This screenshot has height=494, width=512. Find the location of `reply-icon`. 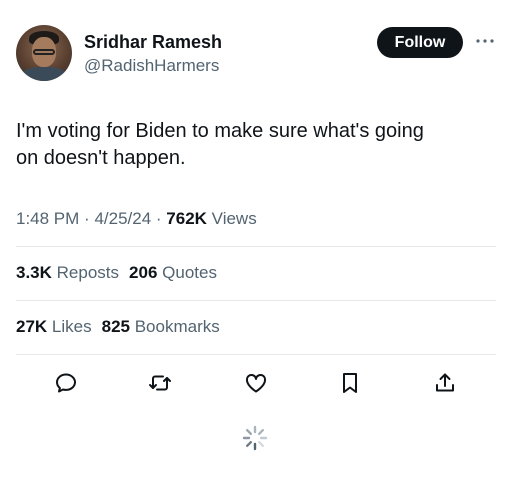

reply-icon is located at coordinates (66, 383).